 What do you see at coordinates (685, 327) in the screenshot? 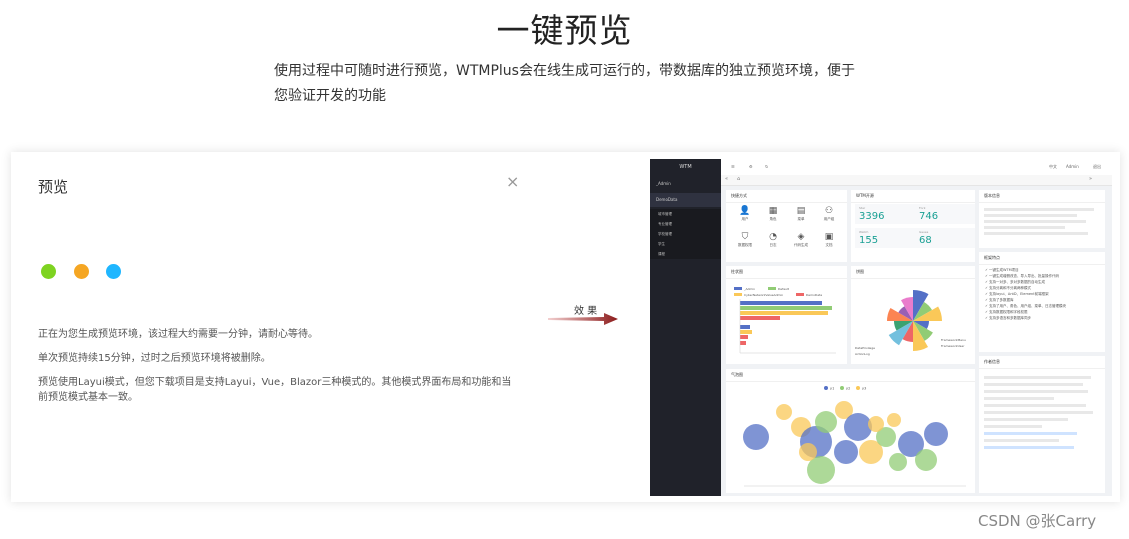
I see `sidebar: WTM _Admin DemoData 城市管理 专业管理 学校管理 学生 课程` at bounding box center [685, 327].